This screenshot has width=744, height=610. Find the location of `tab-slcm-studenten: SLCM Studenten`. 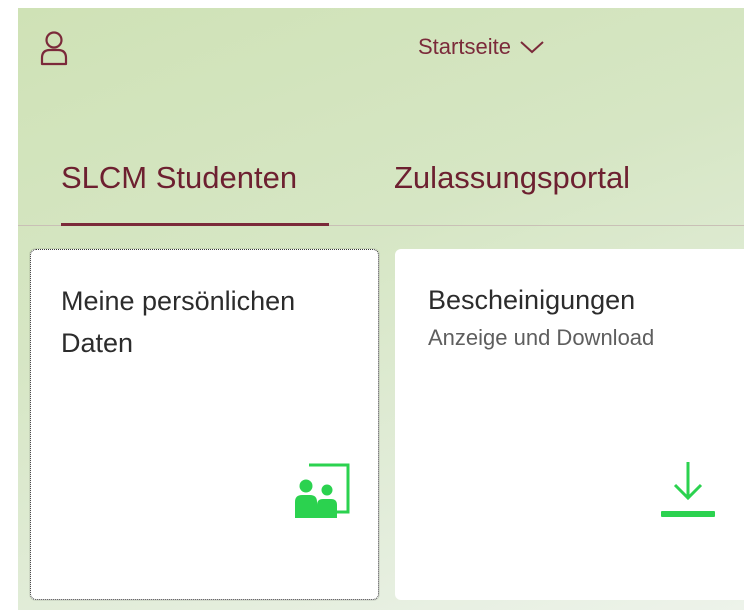

tab-slcm-studenten: SLCM Studenten is located at coordinates (179, 178).